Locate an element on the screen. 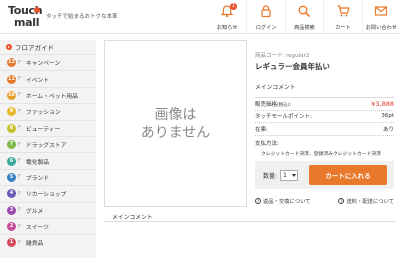 This screenshot has height=258, width=400. payment-methods: クレジットカード決済、登録済みクレジットカード決済 is located at coordinates (321, 154).